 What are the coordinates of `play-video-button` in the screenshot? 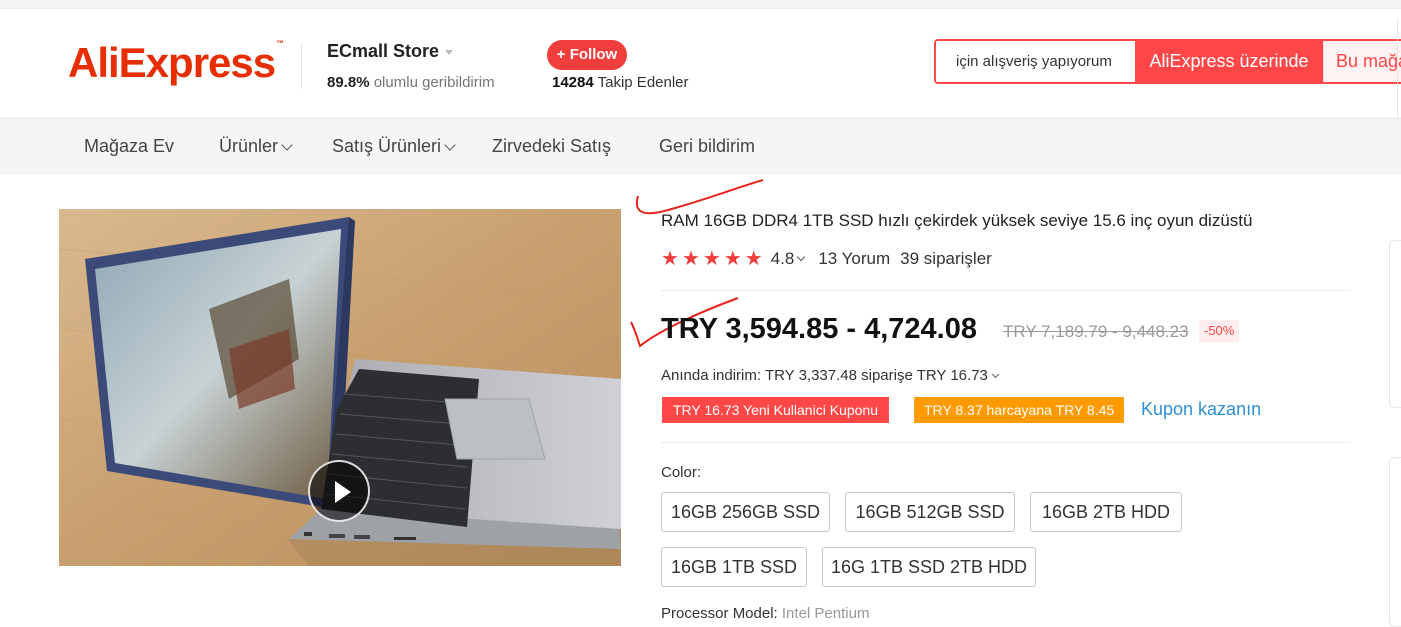 It's located at (339, 491).